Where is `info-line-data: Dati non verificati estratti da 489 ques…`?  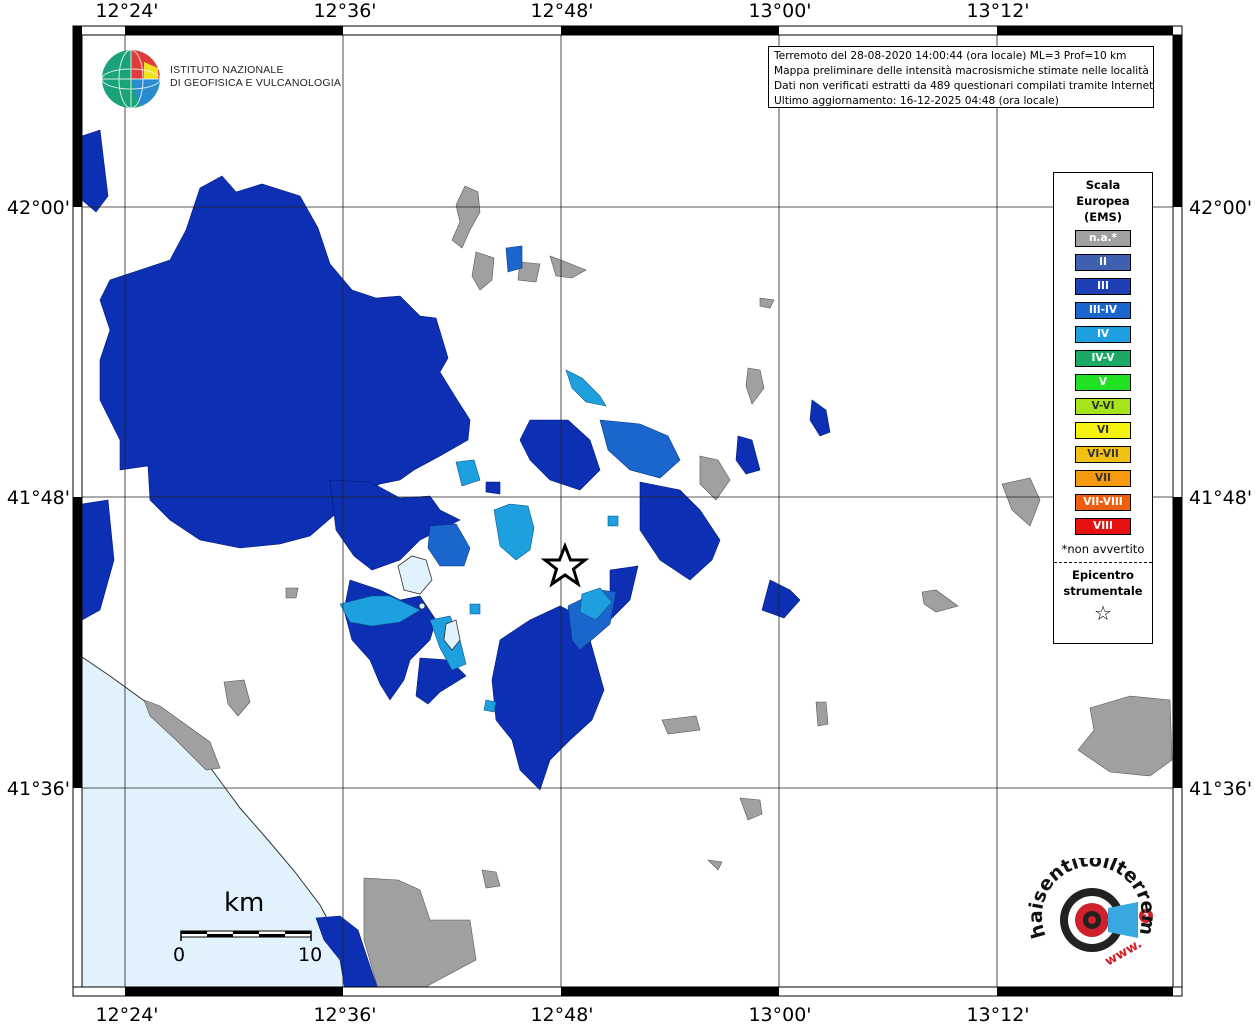
info-line-data: Dati non verificati estratti da 489 ques… is located at coordinates (964, 86).